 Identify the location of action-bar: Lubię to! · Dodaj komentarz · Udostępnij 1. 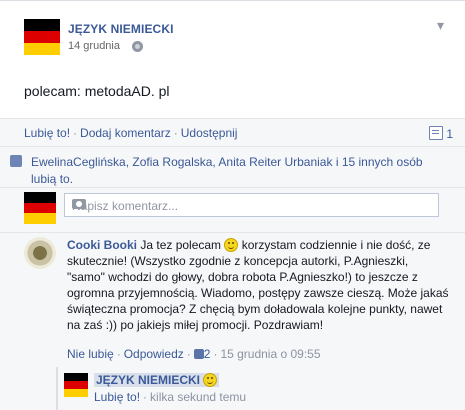
(232, 132).